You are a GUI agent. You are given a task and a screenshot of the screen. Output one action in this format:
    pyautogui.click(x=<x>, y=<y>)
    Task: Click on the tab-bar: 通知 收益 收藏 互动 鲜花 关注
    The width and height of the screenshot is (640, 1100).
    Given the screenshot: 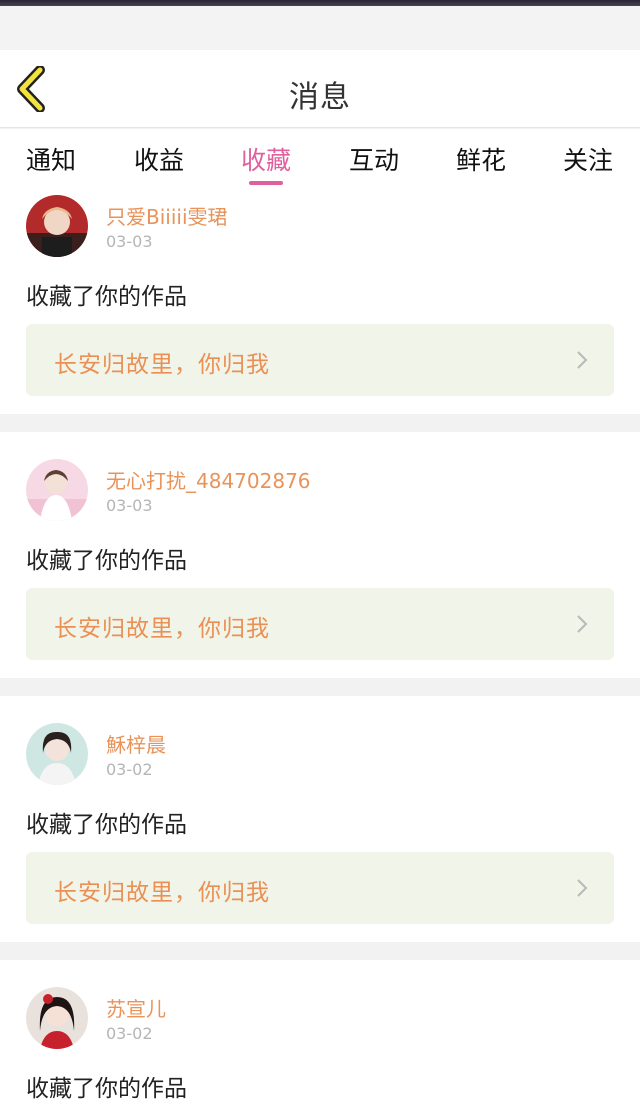 What is the action you would take?
    pyautogui.click(x=320, y=157)
    